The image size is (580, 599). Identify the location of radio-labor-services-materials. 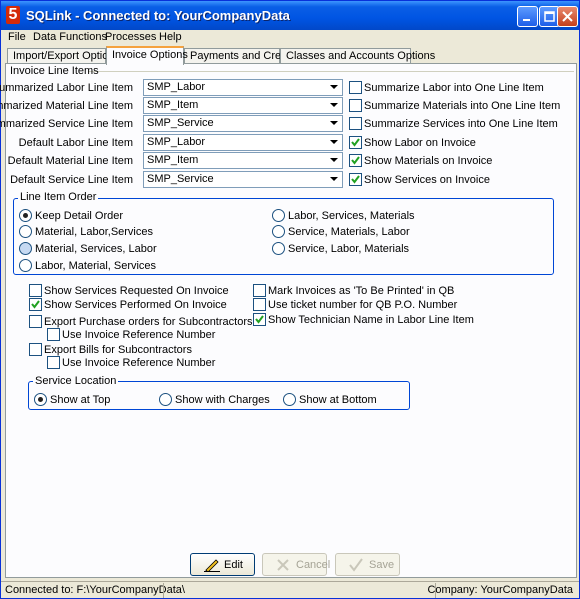
(278, 215).